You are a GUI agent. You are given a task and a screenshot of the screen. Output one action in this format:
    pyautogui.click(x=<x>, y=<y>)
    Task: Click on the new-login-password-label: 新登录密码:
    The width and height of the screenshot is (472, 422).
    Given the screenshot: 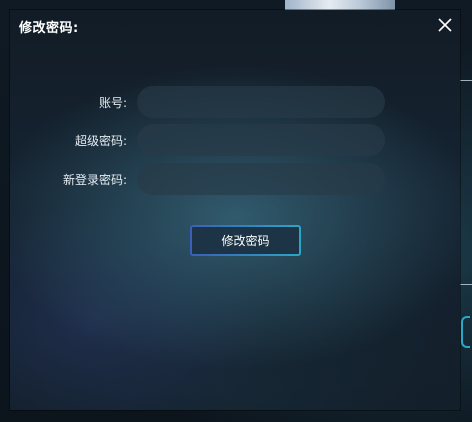 What is the action you would take?
    pyautogui.click(x=94, y=180)
    